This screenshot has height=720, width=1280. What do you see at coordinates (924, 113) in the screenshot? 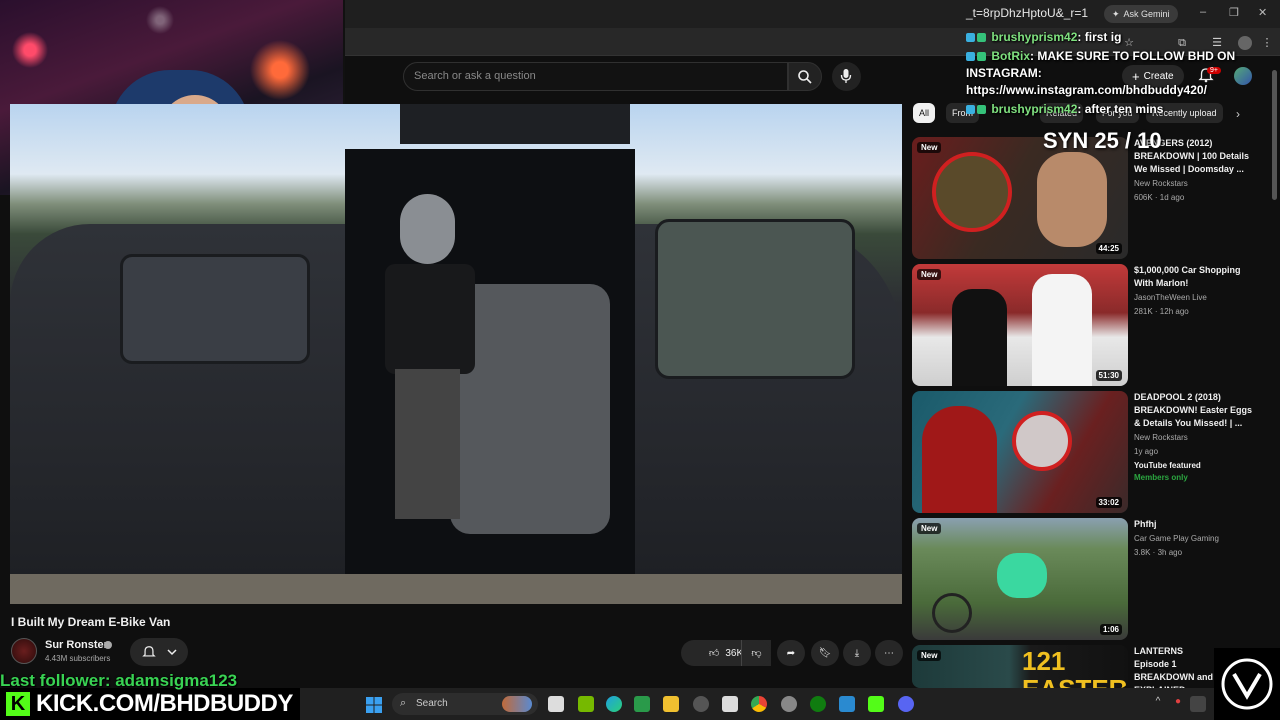
I see `filter-chip-all: All` at bounding box center [924, 113].